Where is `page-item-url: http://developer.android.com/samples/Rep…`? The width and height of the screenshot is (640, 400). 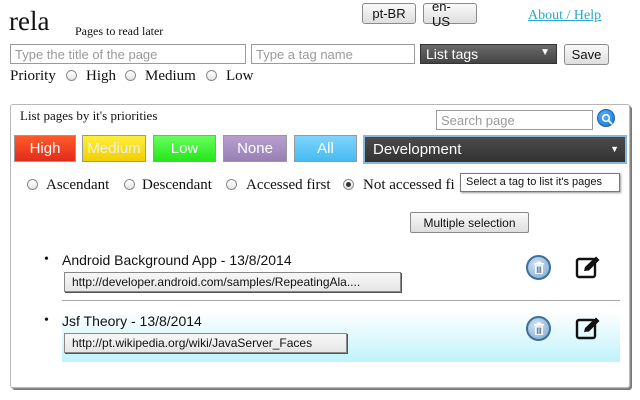
page-item-url: http://developer.android.com/samples/Rep… is located at coordinates (232, 282).